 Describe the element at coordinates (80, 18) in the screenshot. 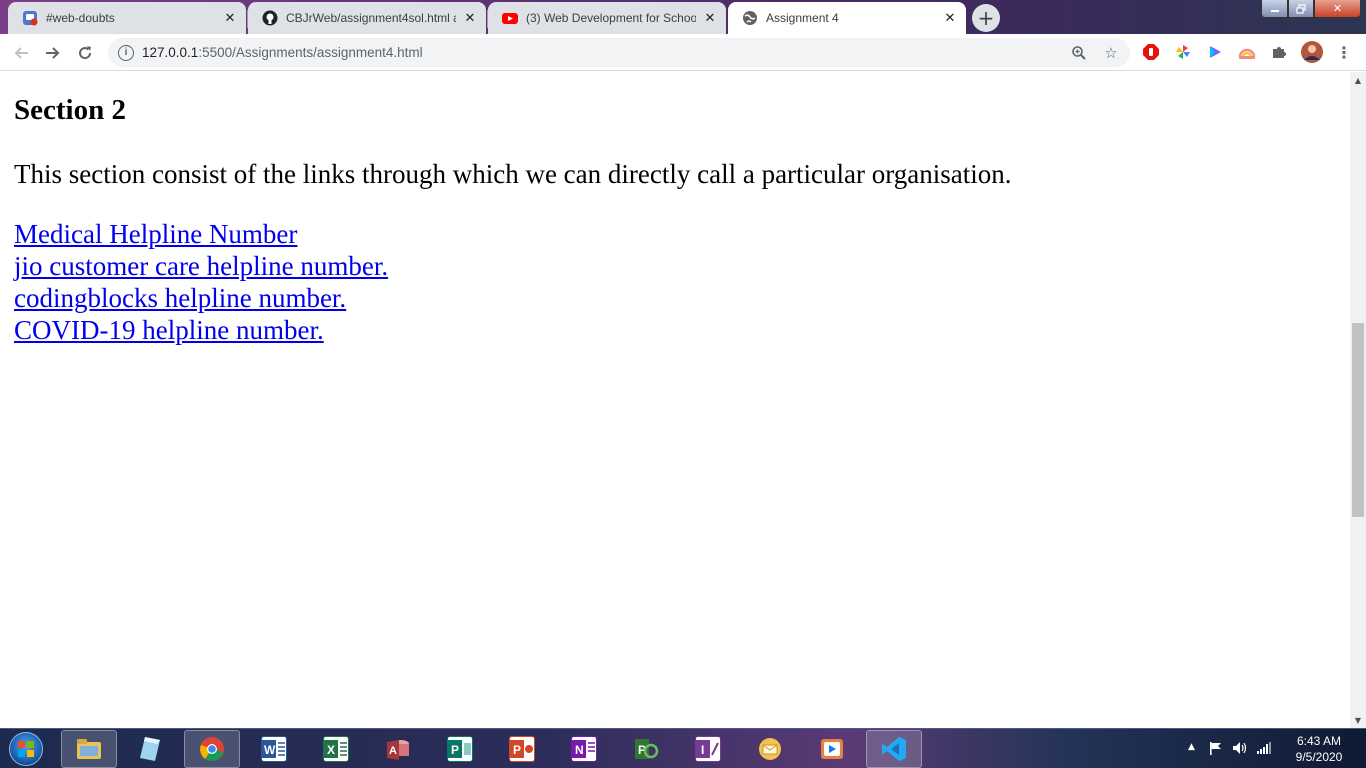

I see `tab-title: #web-doubts` at that location.